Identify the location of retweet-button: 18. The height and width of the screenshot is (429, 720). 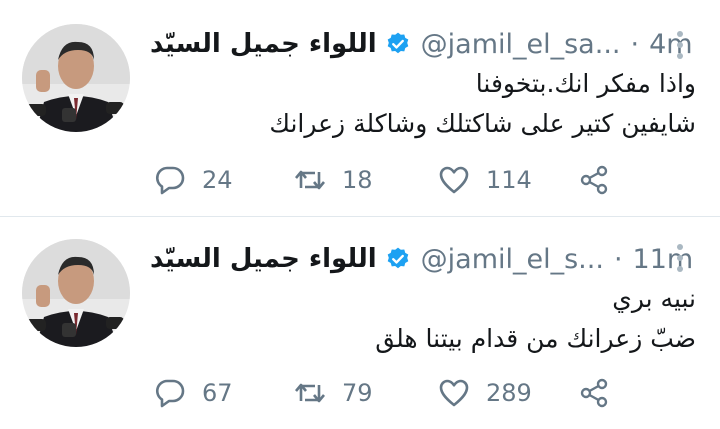
(333, 180).